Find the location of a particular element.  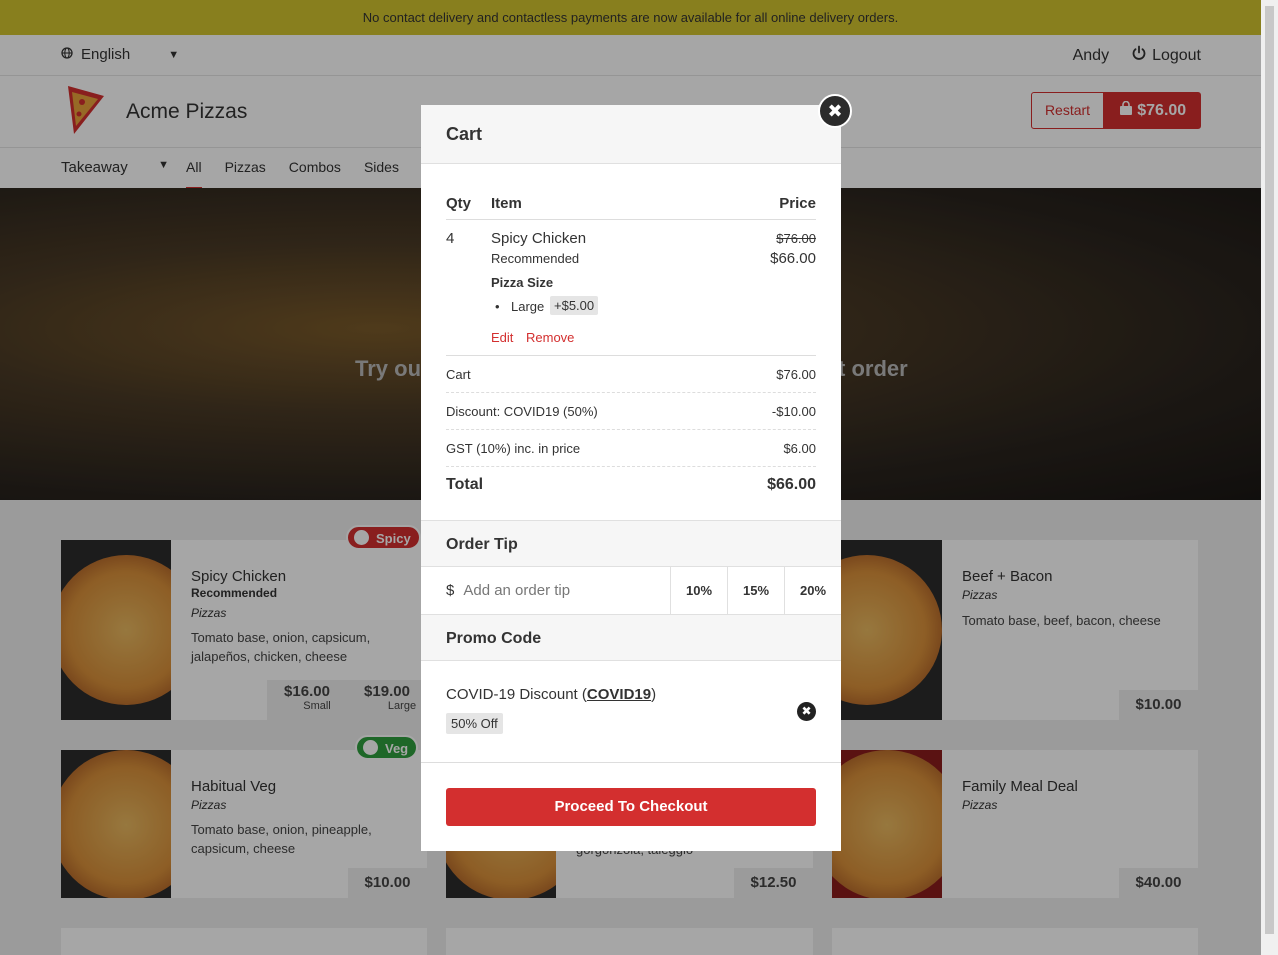

summary-cart-label: Cart is located at coordinates (458, 374).